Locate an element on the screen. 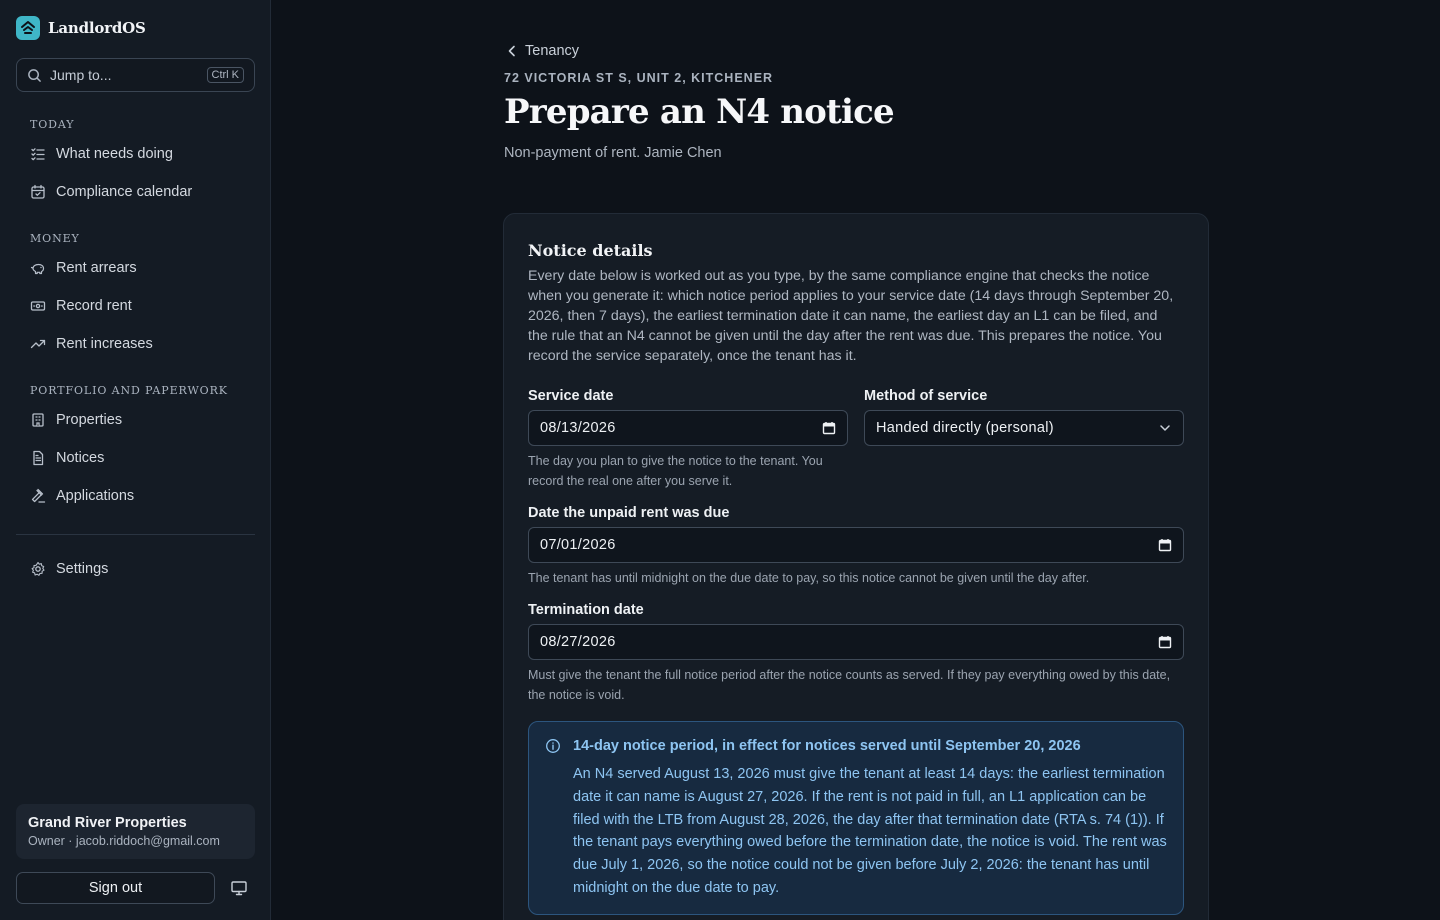  termination-date-input: 08/27/2026 is located at coordinates (856, 642).